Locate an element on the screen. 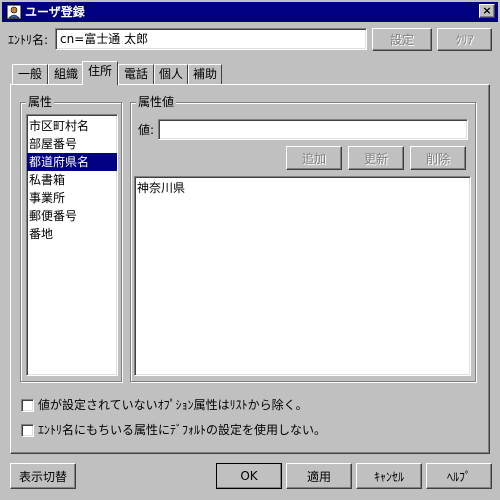  add-button: 追加 is located at coordinates (314, 158).